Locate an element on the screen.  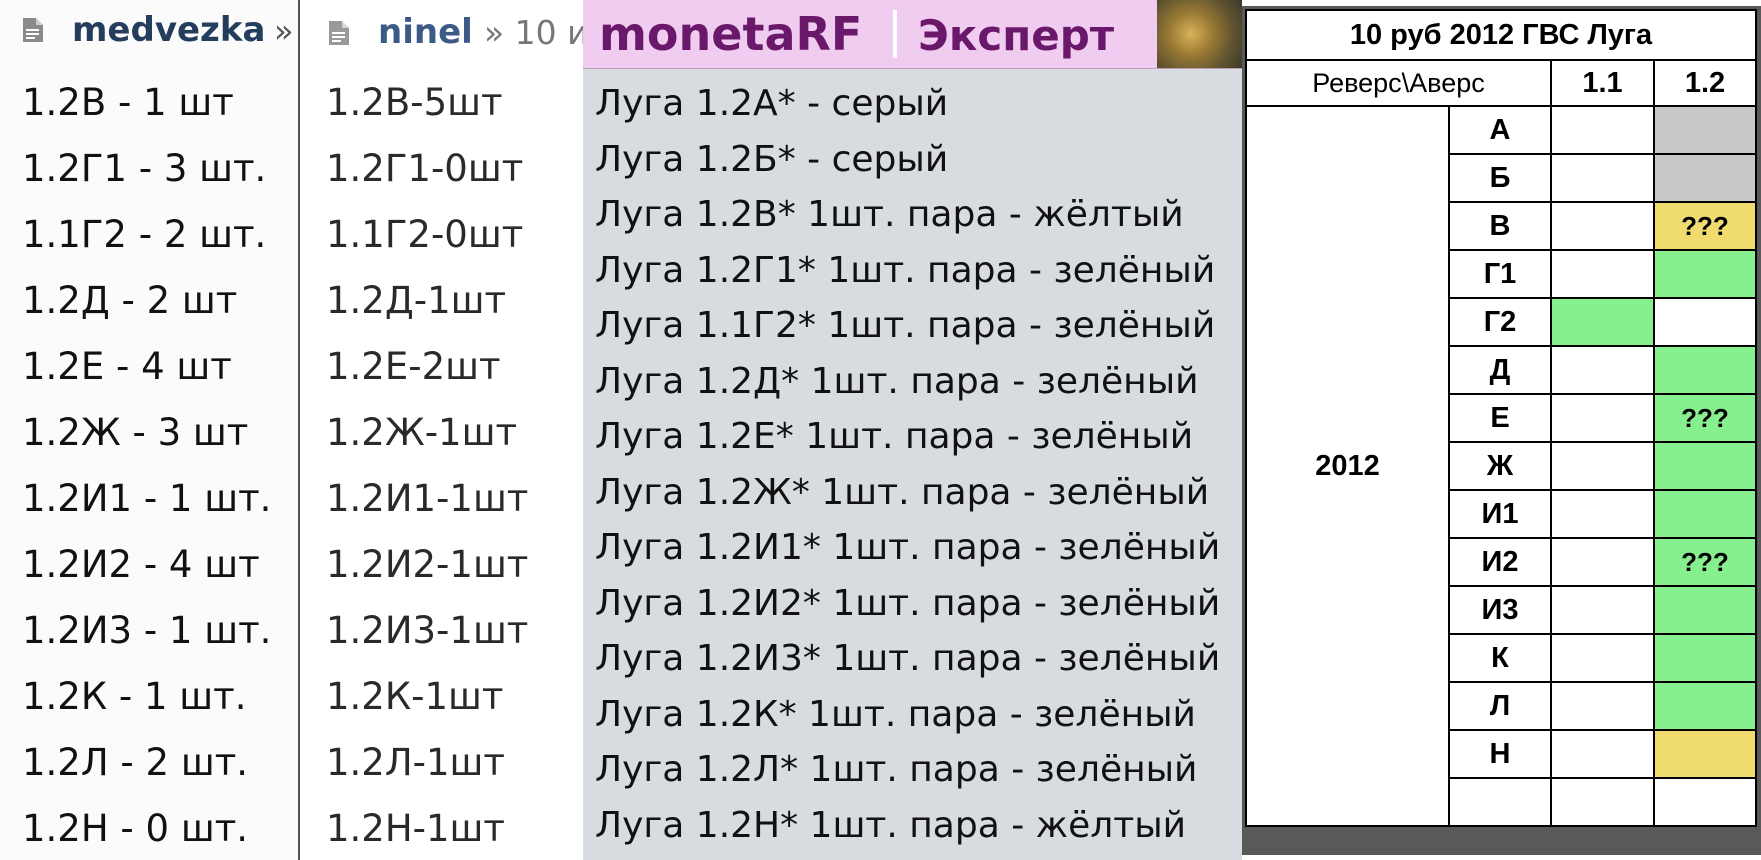
ninel-header: ninel » 10 и is located at coordinates (441, 31).